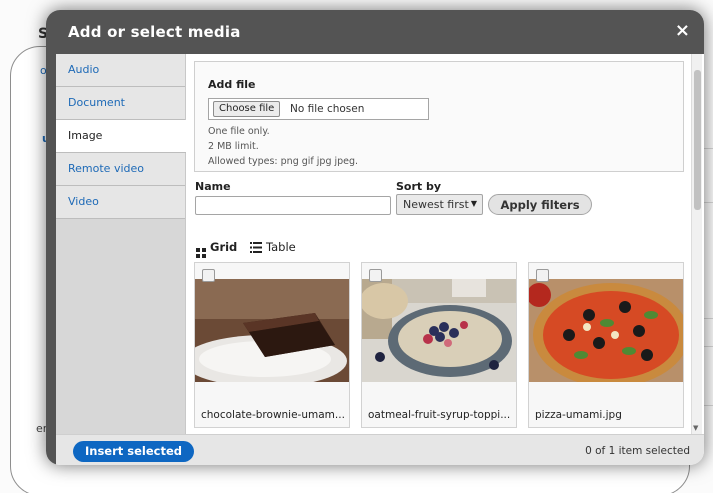 Image resolution: width=713 pixels, height=493 pixels. I want to click on sort-by-select: Newest first ▼, so click(439, 204).